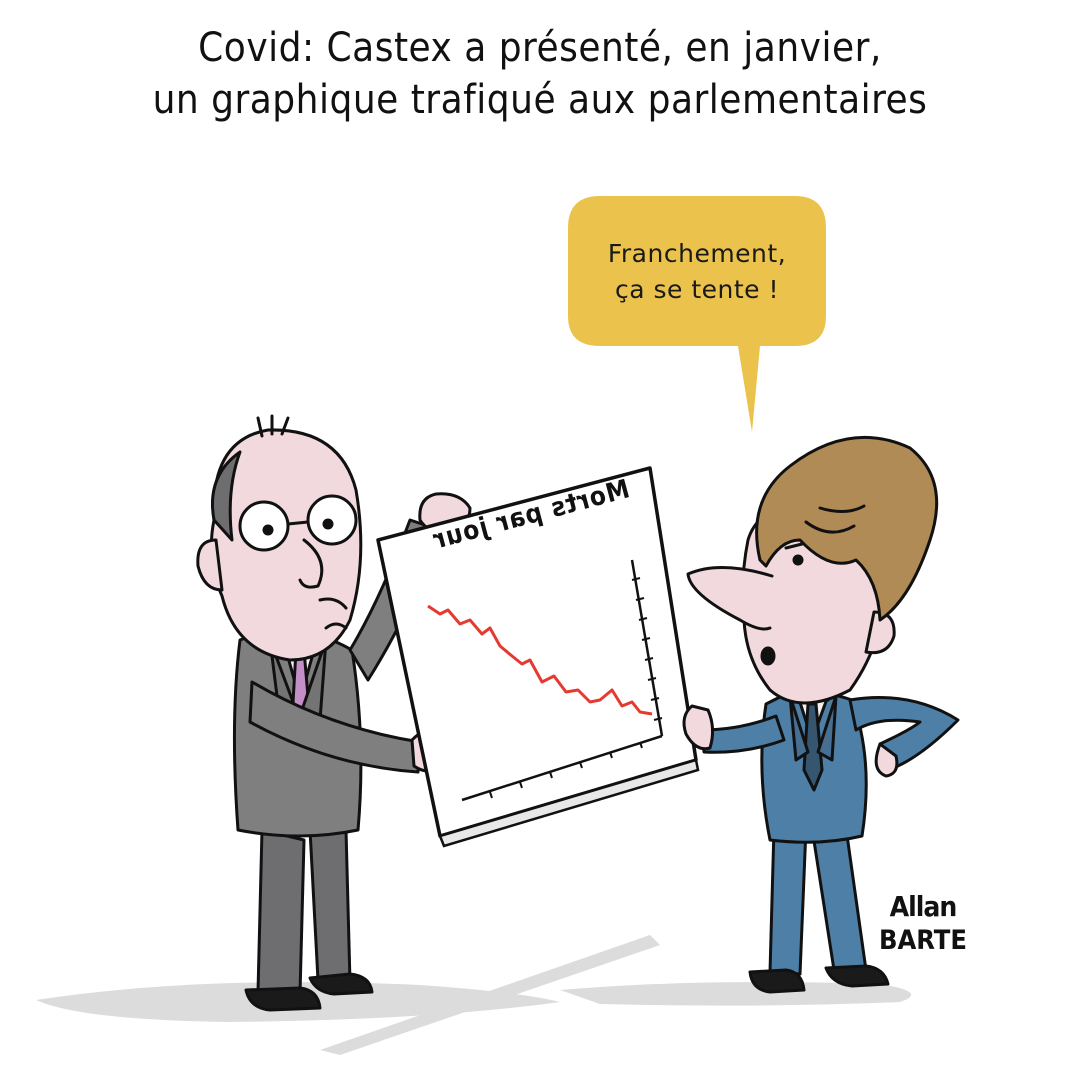  Describe the element at coordinates (697, 314) in the screenshot. I see `speech-bubble` at that location.